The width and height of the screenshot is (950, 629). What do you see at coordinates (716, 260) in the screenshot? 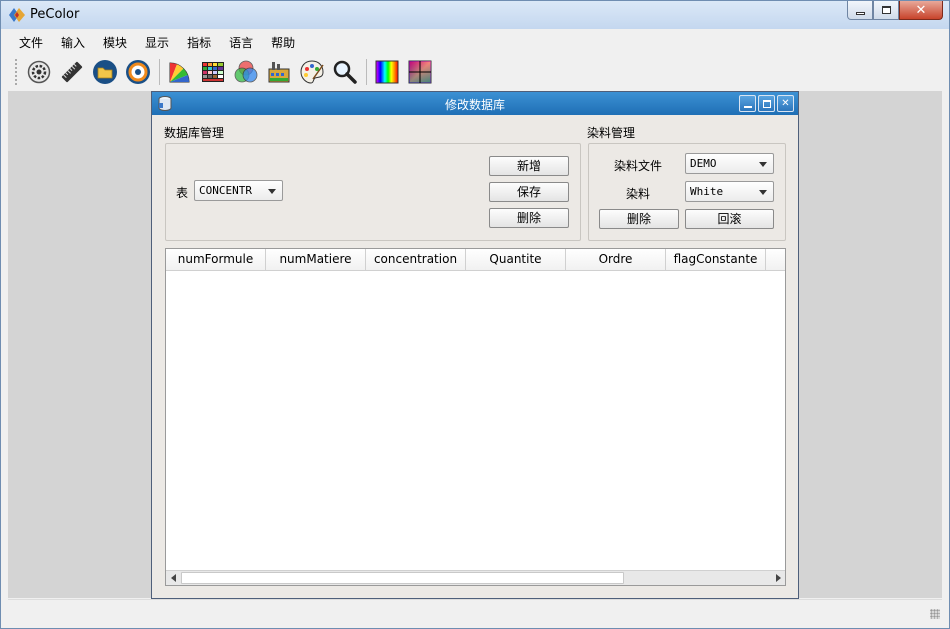
I see `column-header: flagConstante` at bounding box center [716, 260].